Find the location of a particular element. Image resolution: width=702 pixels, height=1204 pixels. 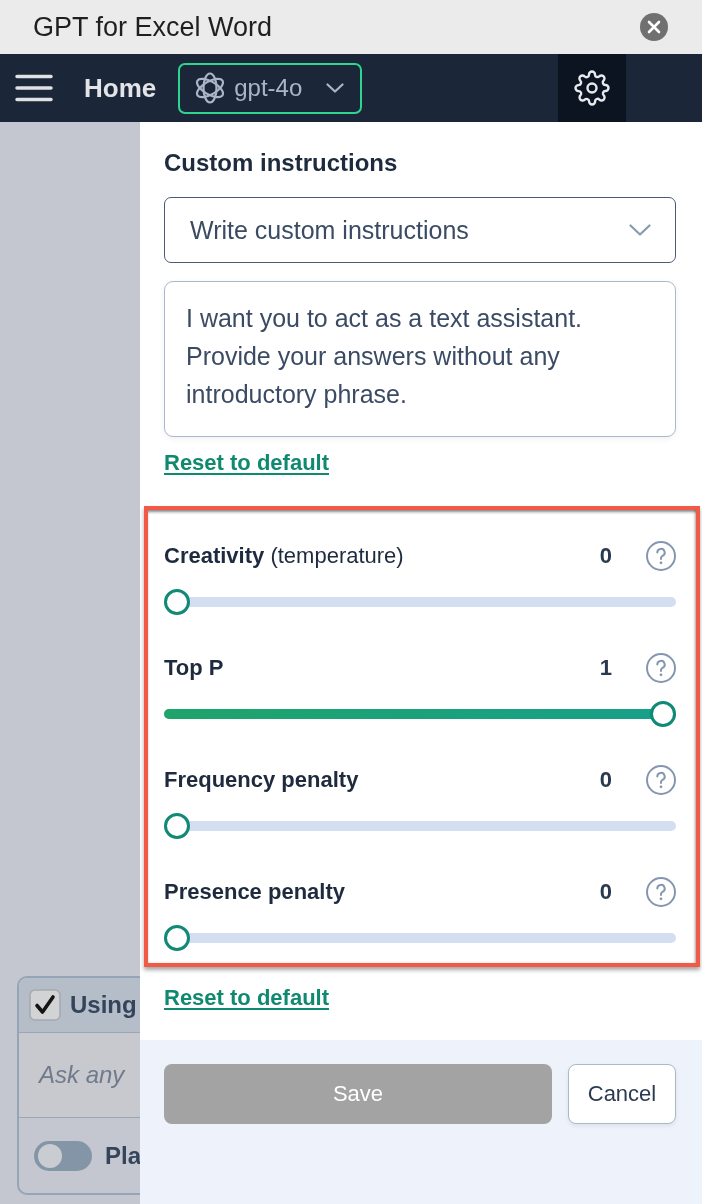

dropdown-value: Write custom instructions is located at coordinates (329, 230).